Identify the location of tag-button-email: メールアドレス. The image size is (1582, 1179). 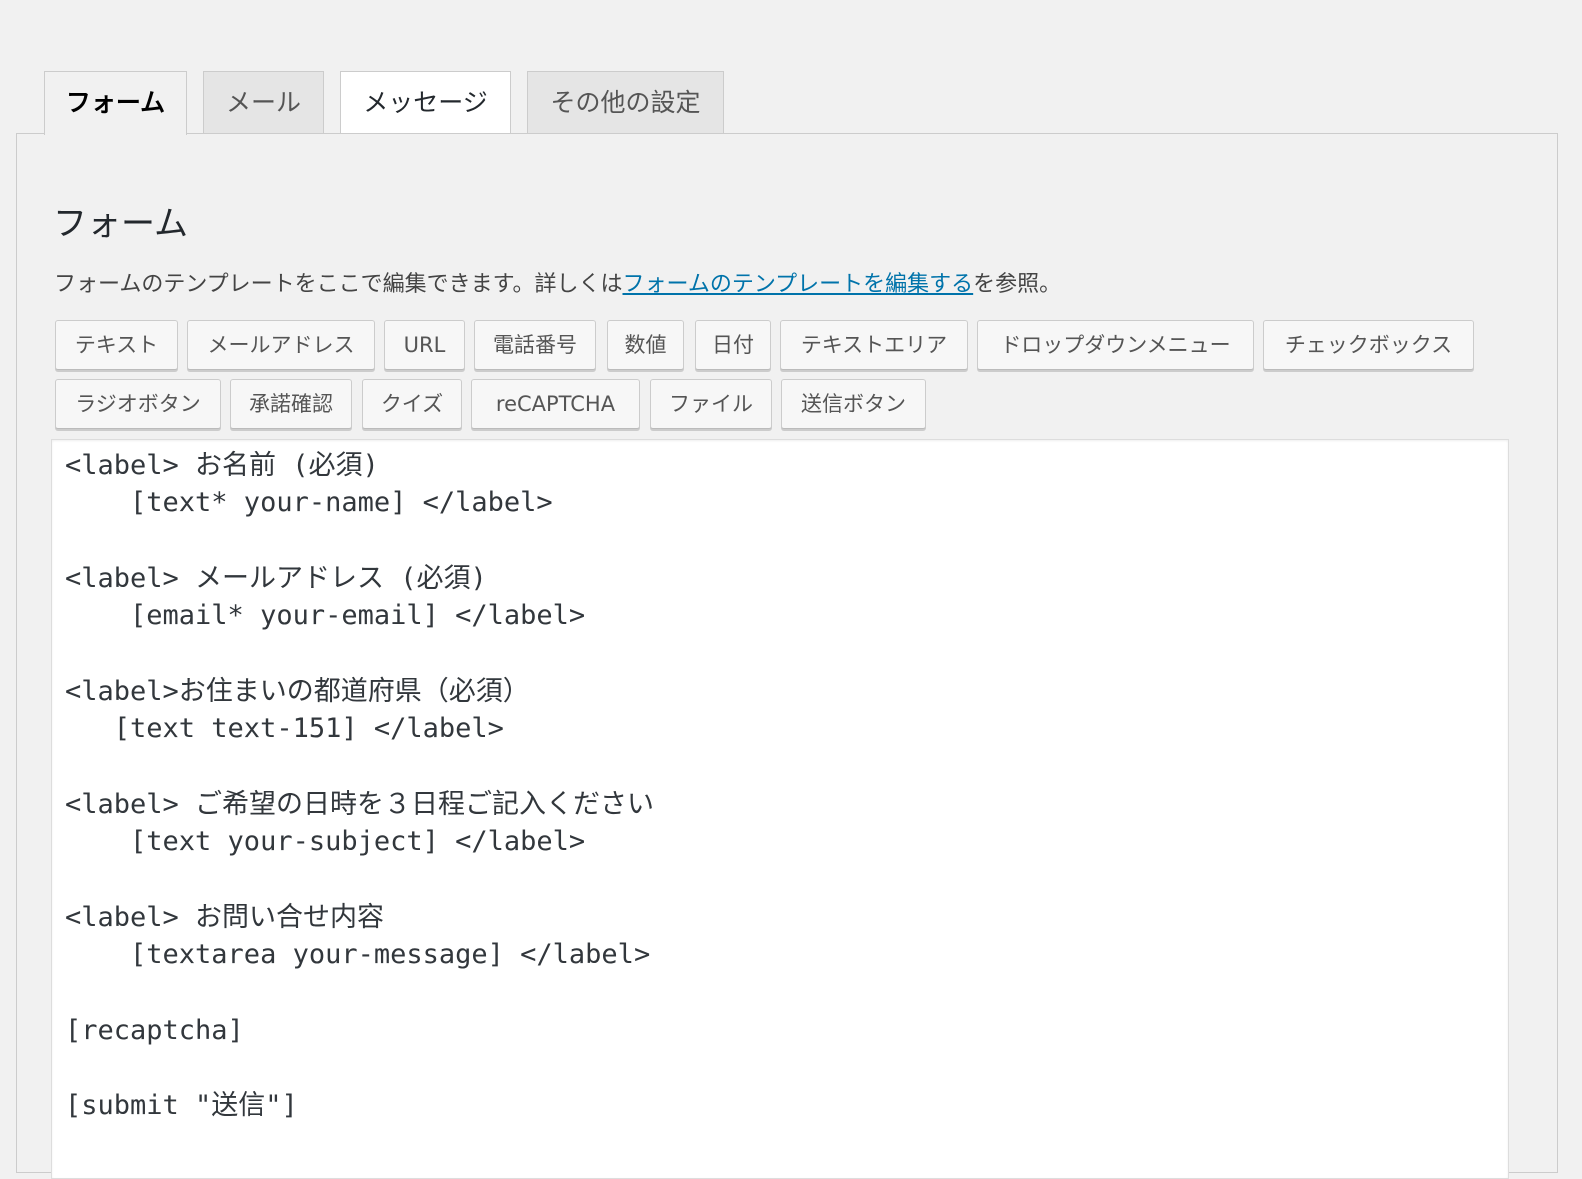
(281, 345).